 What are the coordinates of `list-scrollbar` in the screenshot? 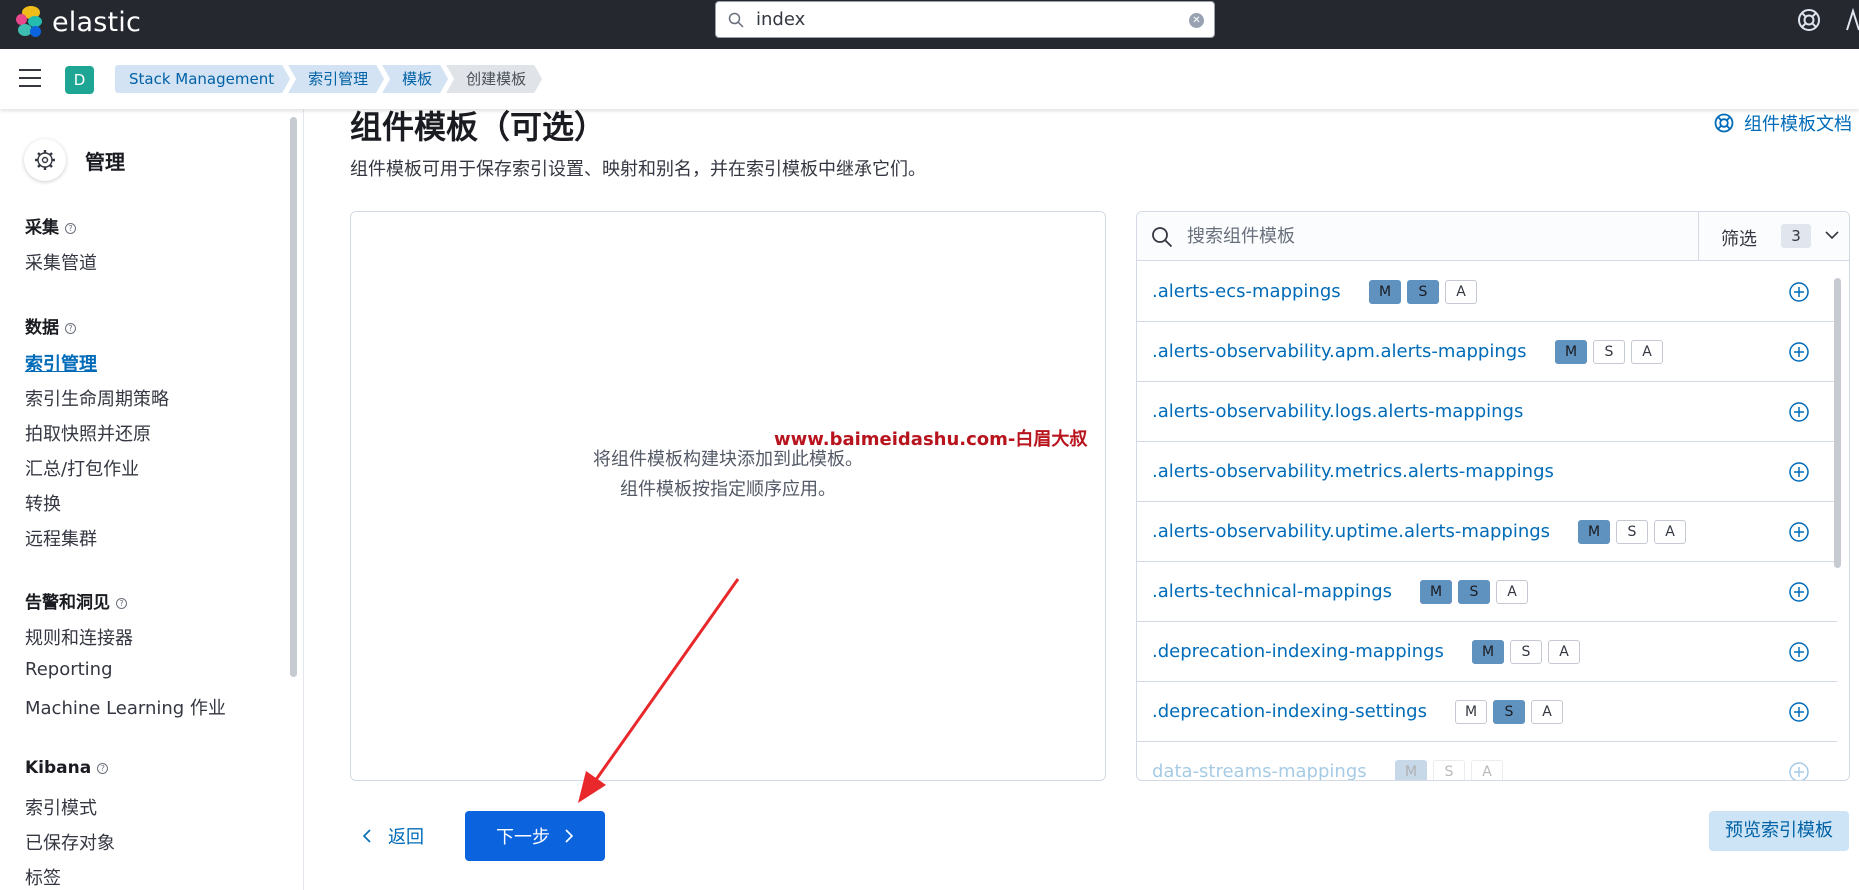 It's located at (1837, 423).